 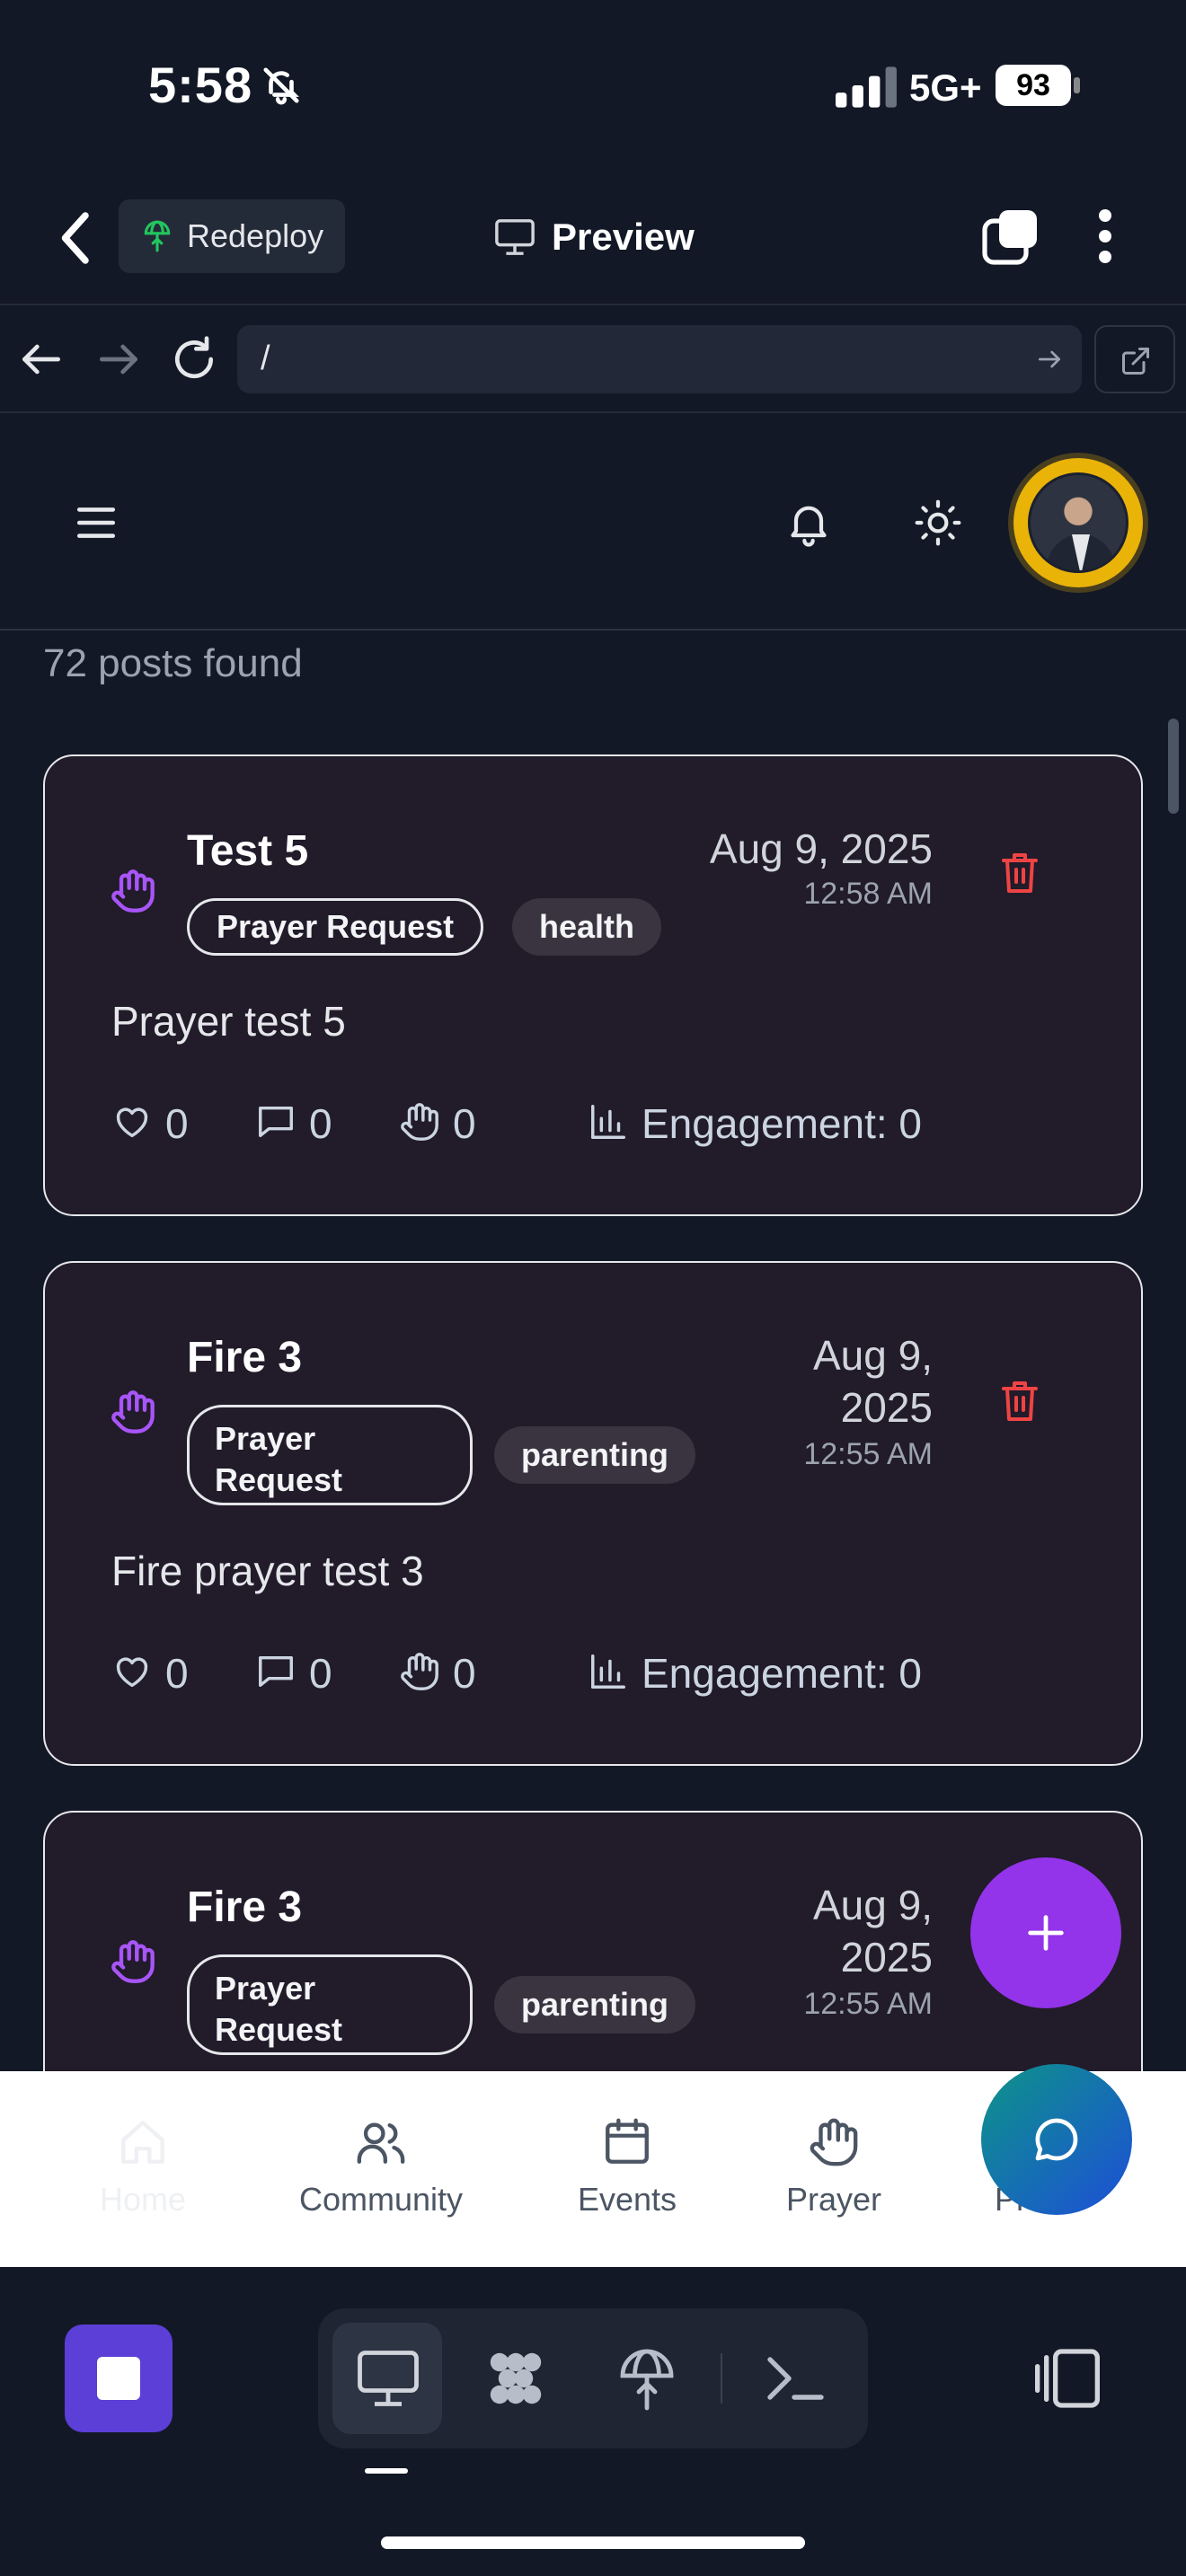 I want to click on comment-count: 0, so click(x=320, y=1123).